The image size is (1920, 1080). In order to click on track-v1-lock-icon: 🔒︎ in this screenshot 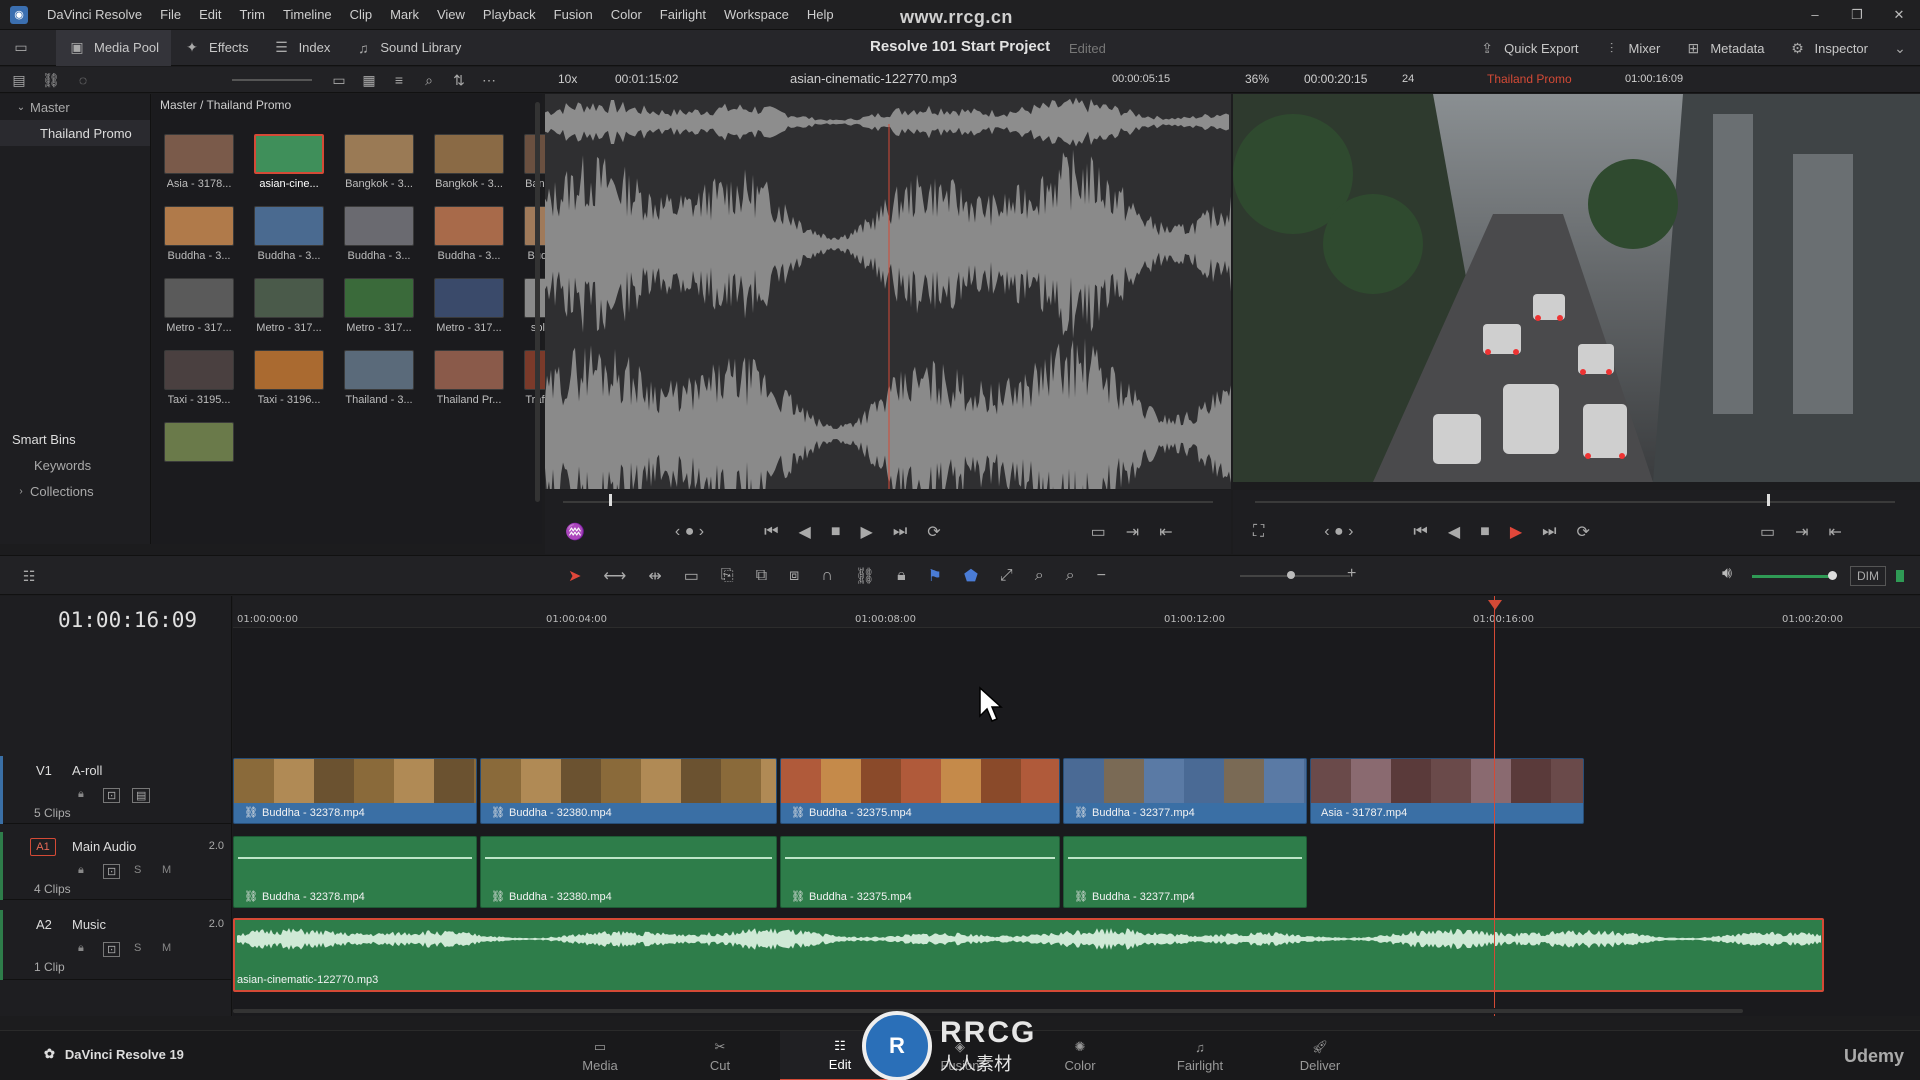, I will do `click(81, 794)`.